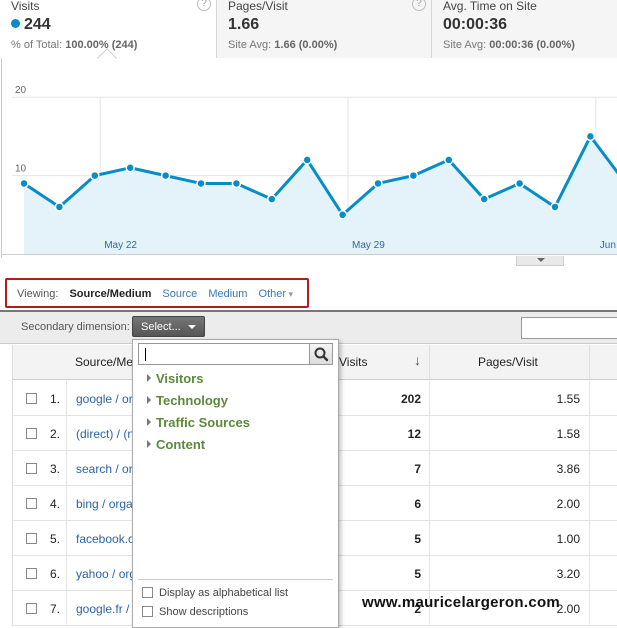 This screenshot has width=617, height=628. I want to click on search-button, so click(321, 354).